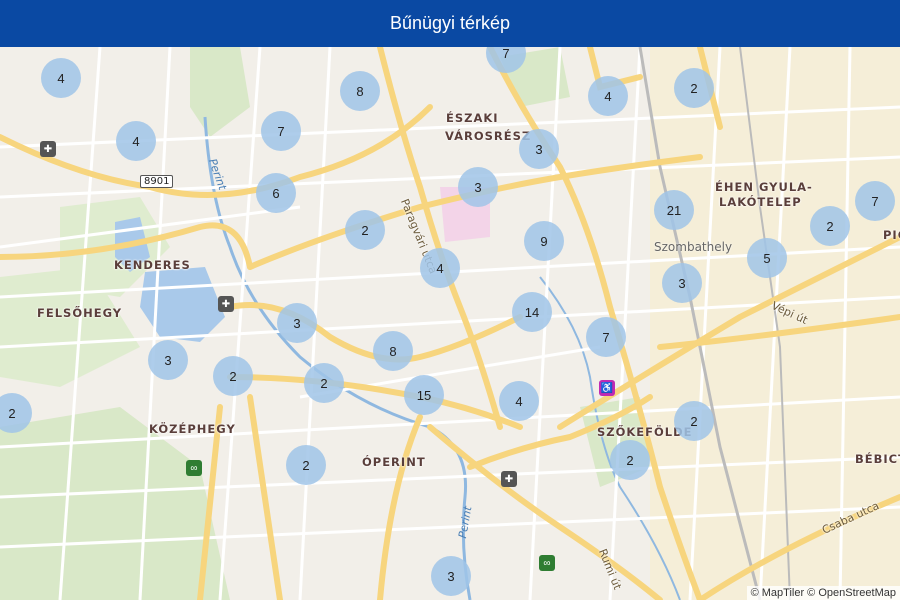  I want to click on place-label-varosresz: VÁROSRÉSZ, so click(488, 136).